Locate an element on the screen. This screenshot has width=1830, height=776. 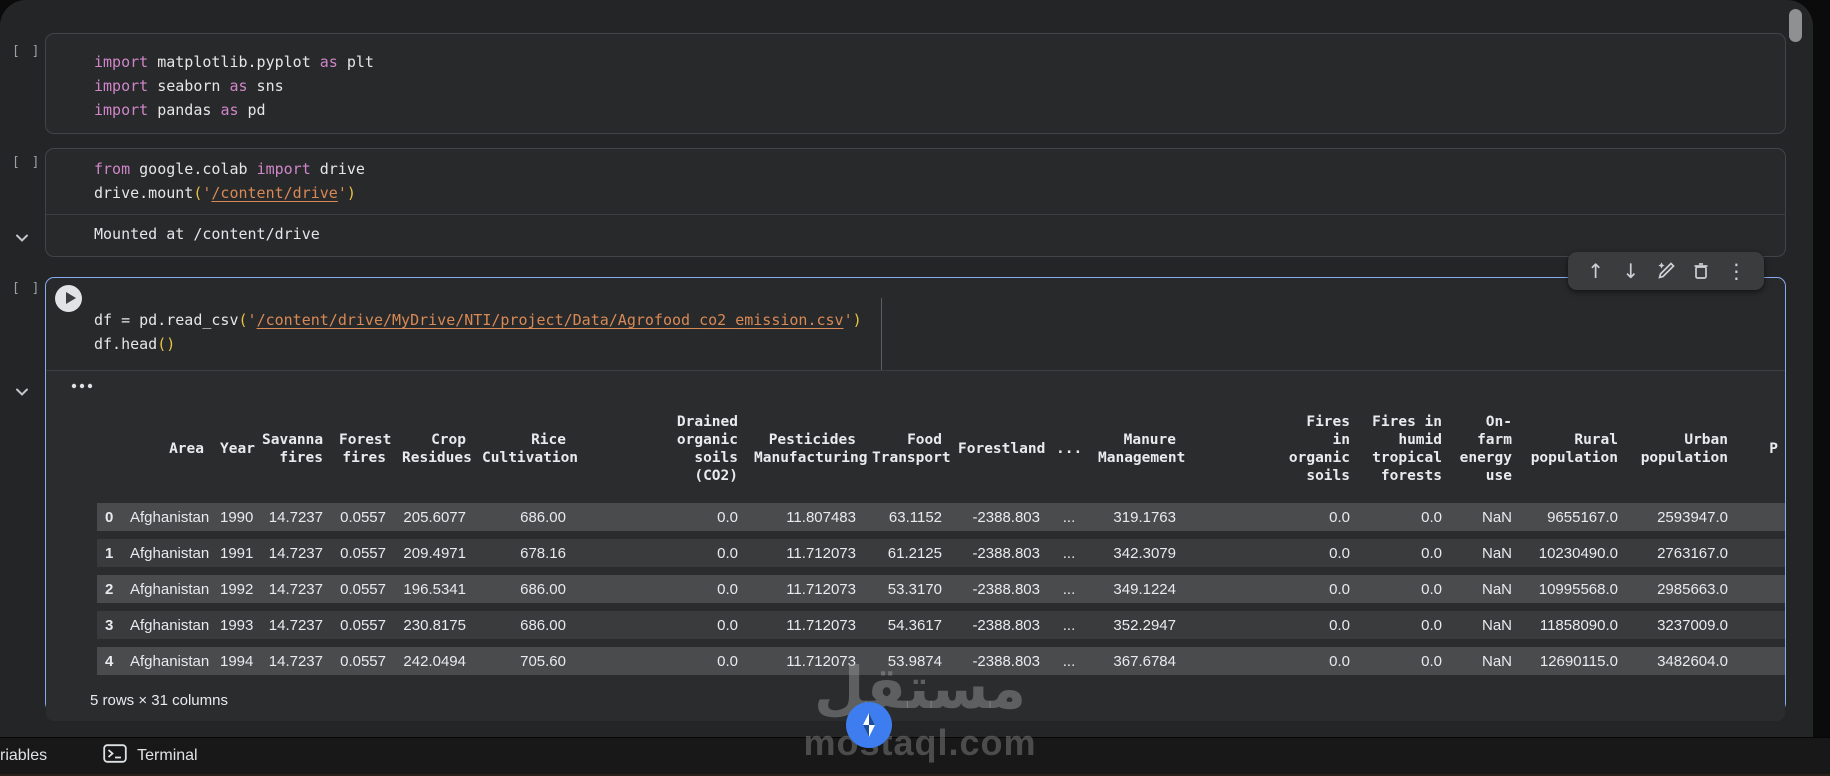
dataframe-cell: 63.1152 is located at coordinates (907, 517).